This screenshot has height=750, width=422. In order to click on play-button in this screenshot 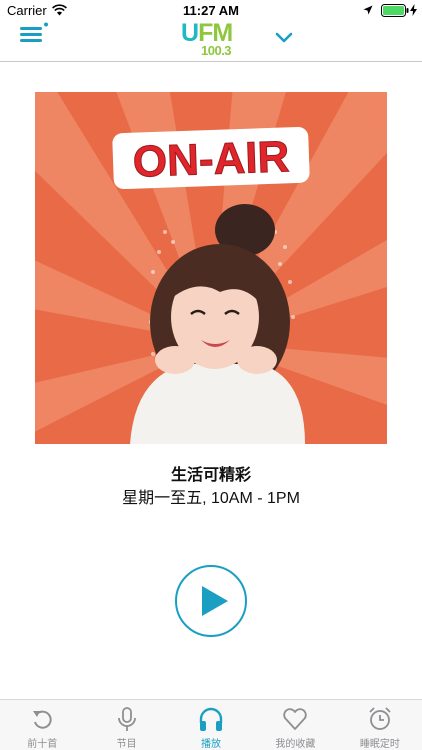, I will do `click(211, 601)`.